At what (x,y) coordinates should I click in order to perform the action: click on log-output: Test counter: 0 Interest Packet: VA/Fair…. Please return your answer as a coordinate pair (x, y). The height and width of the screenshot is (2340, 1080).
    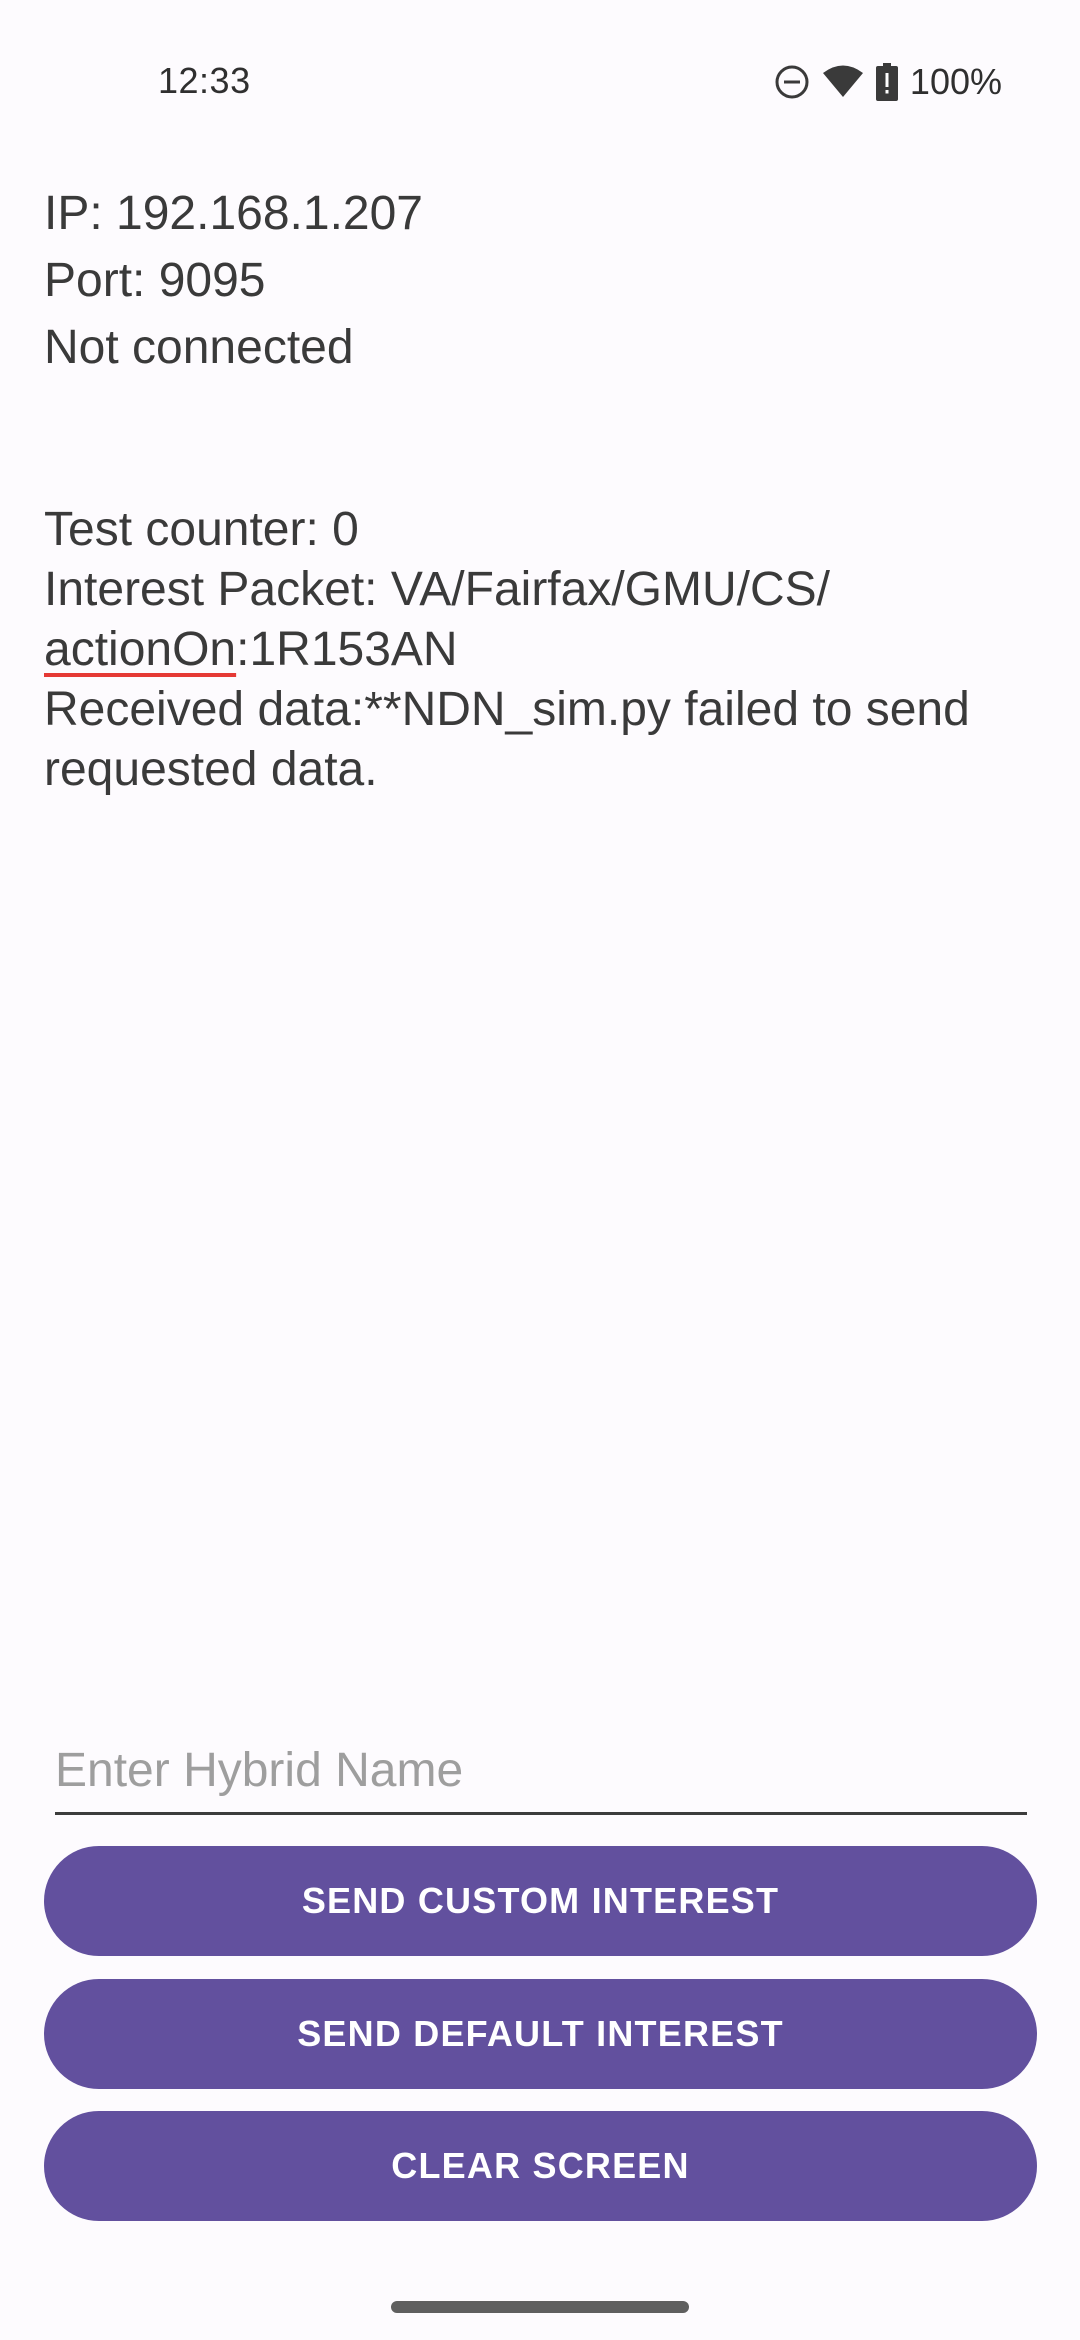
    Looking at the image, I should click on (544, 650).